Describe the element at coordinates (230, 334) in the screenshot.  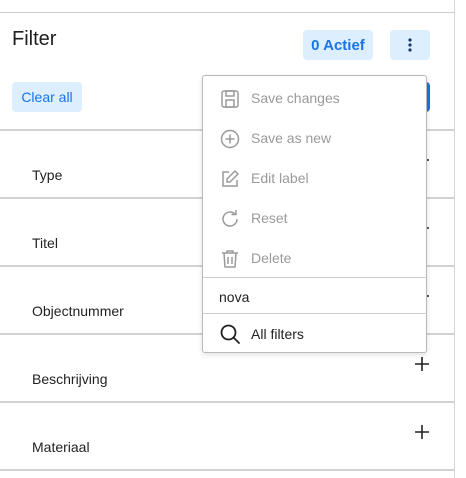
I see `search-icon` at that location.